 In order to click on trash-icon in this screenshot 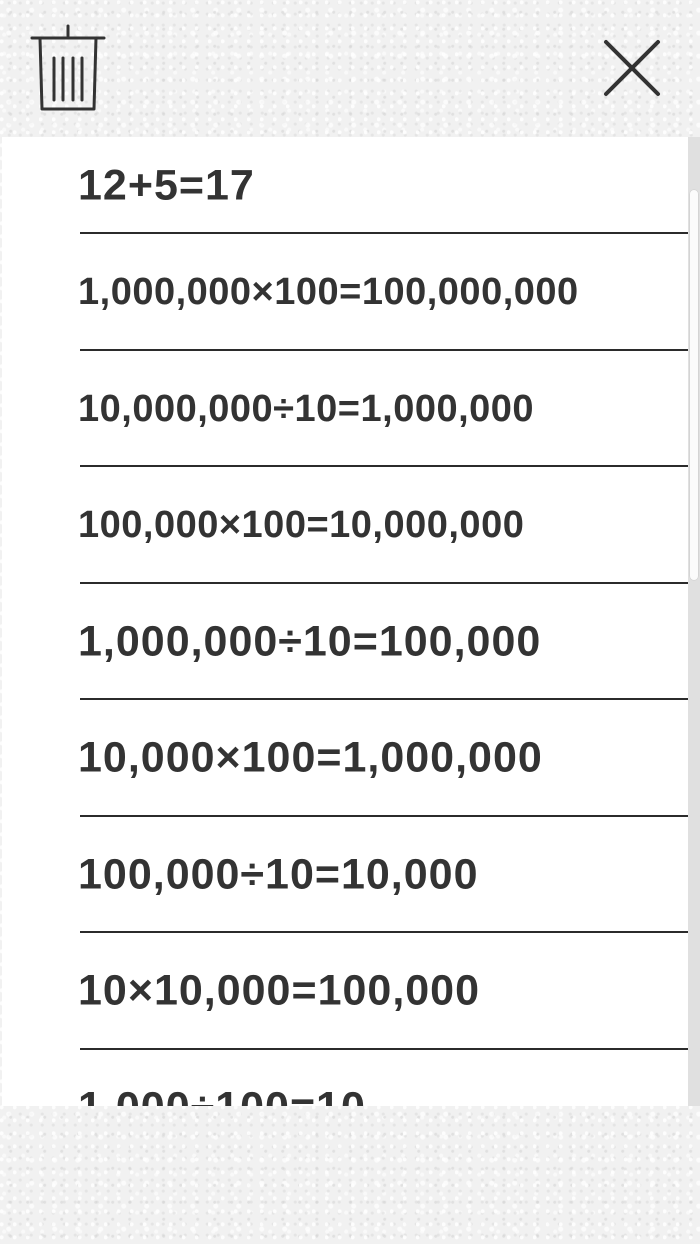, I will do `click(68, 67)`.